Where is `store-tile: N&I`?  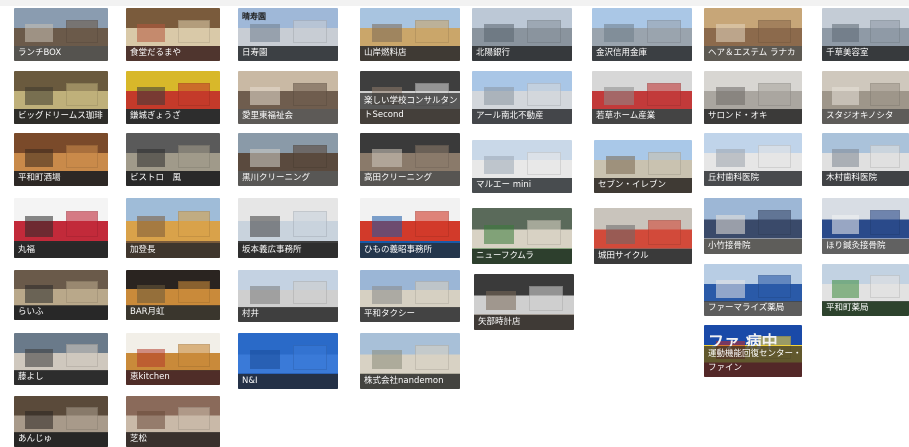 store-tile: N&I is located at coordinates (288, 361).